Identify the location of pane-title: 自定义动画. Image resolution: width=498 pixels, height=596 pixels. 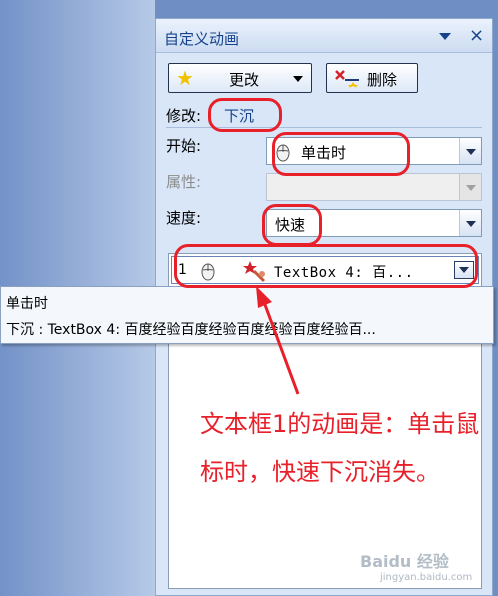
(202, 39).